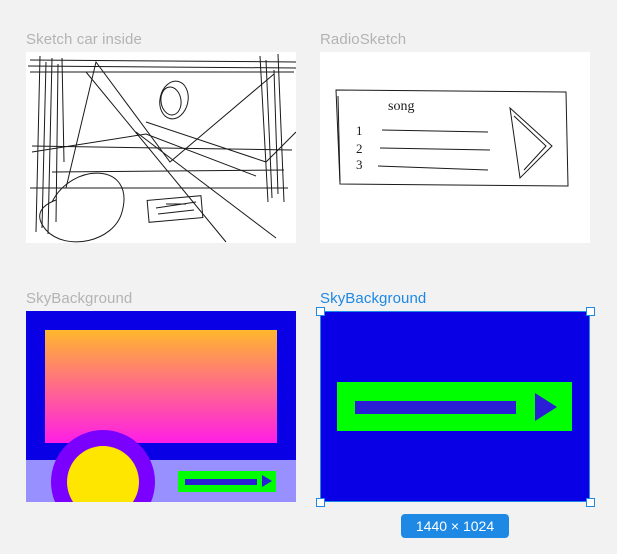  Describe the element at coordinates (359, 148) in the screenshot. I see `radio-sketch-number-2: 2` at that location.